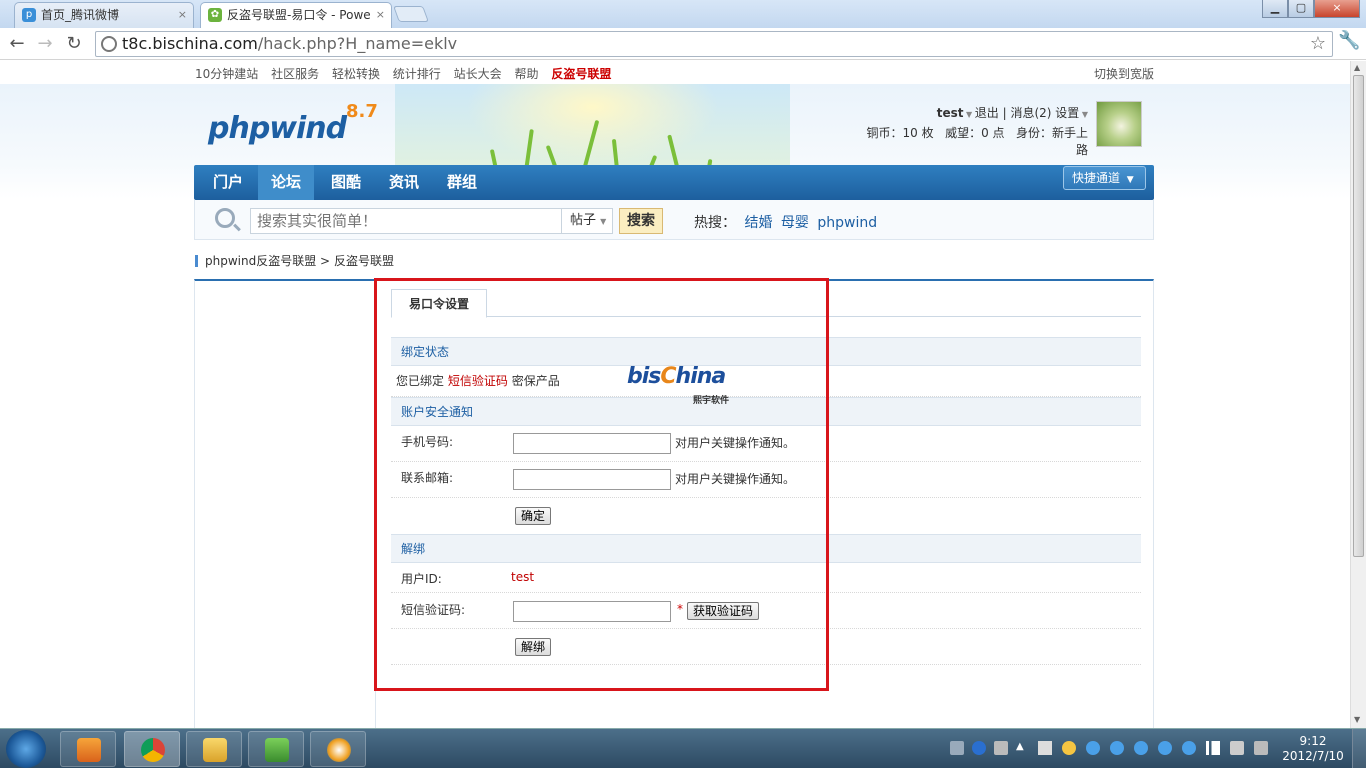 The width and height of the screenshot is (1366, 768). What do you see at coordinates (1030, 113) in the screenshot?
I see `messages-link: 消息(2)` at bounding box center [1030, 113].